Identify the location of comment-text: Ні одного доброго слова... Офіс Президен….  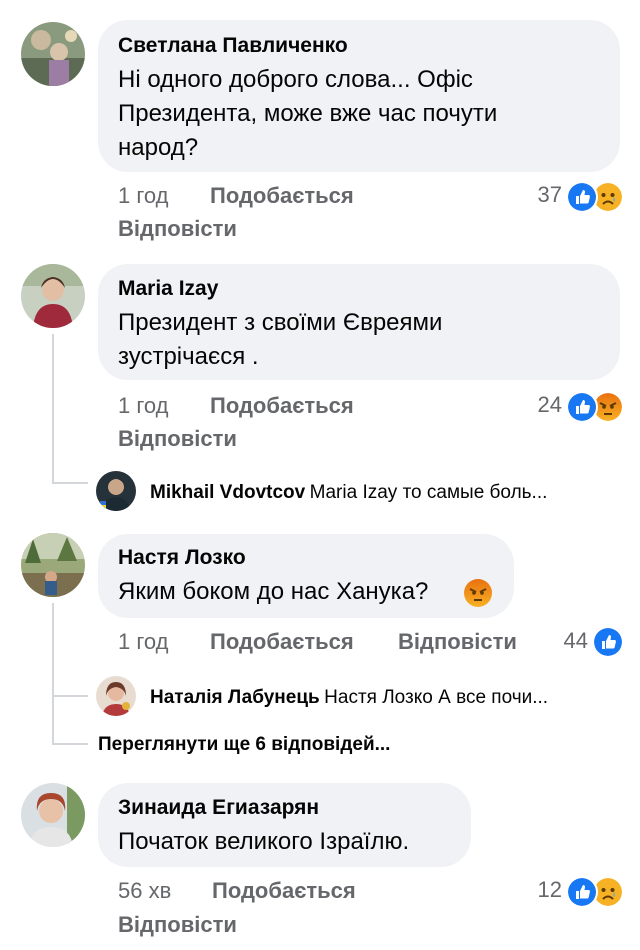
(308, 113).